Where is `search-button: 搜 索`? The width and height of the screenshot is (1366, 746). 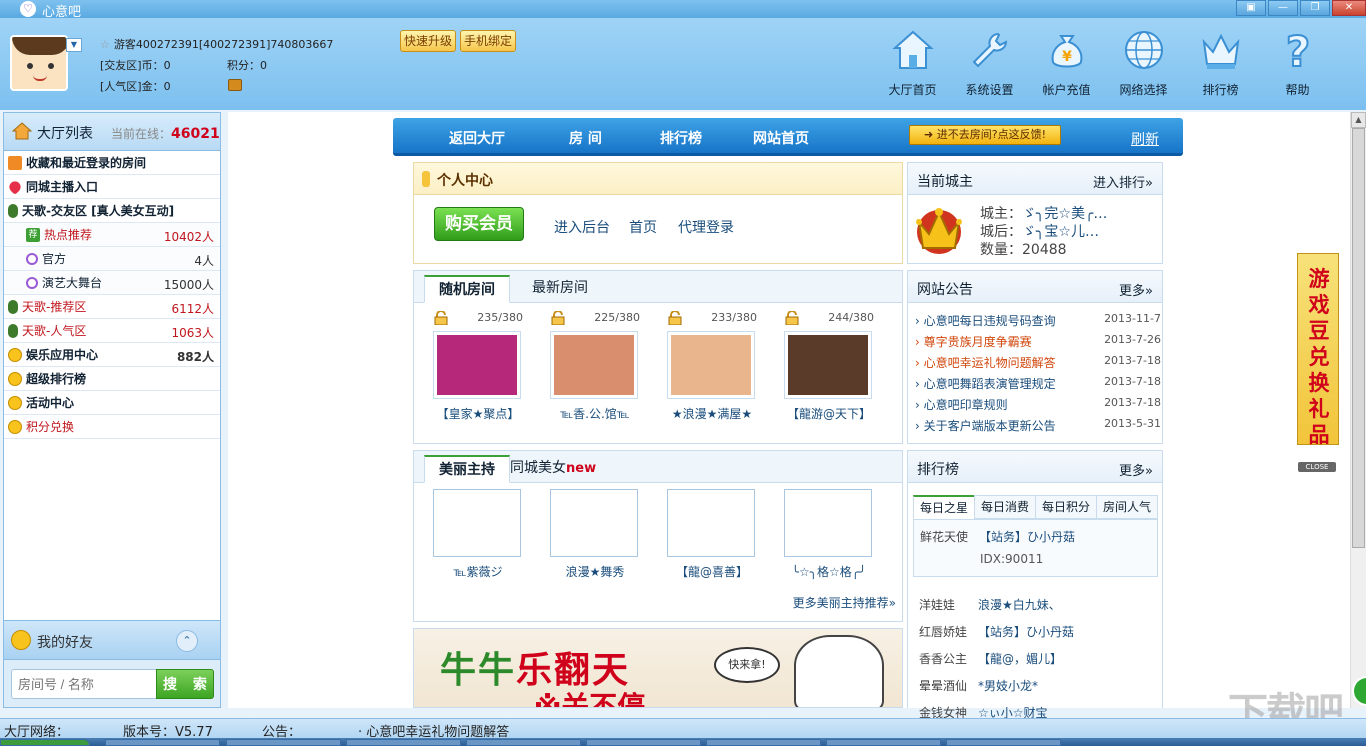
search-button: 搜 索 is located at coordinates (185, 684).